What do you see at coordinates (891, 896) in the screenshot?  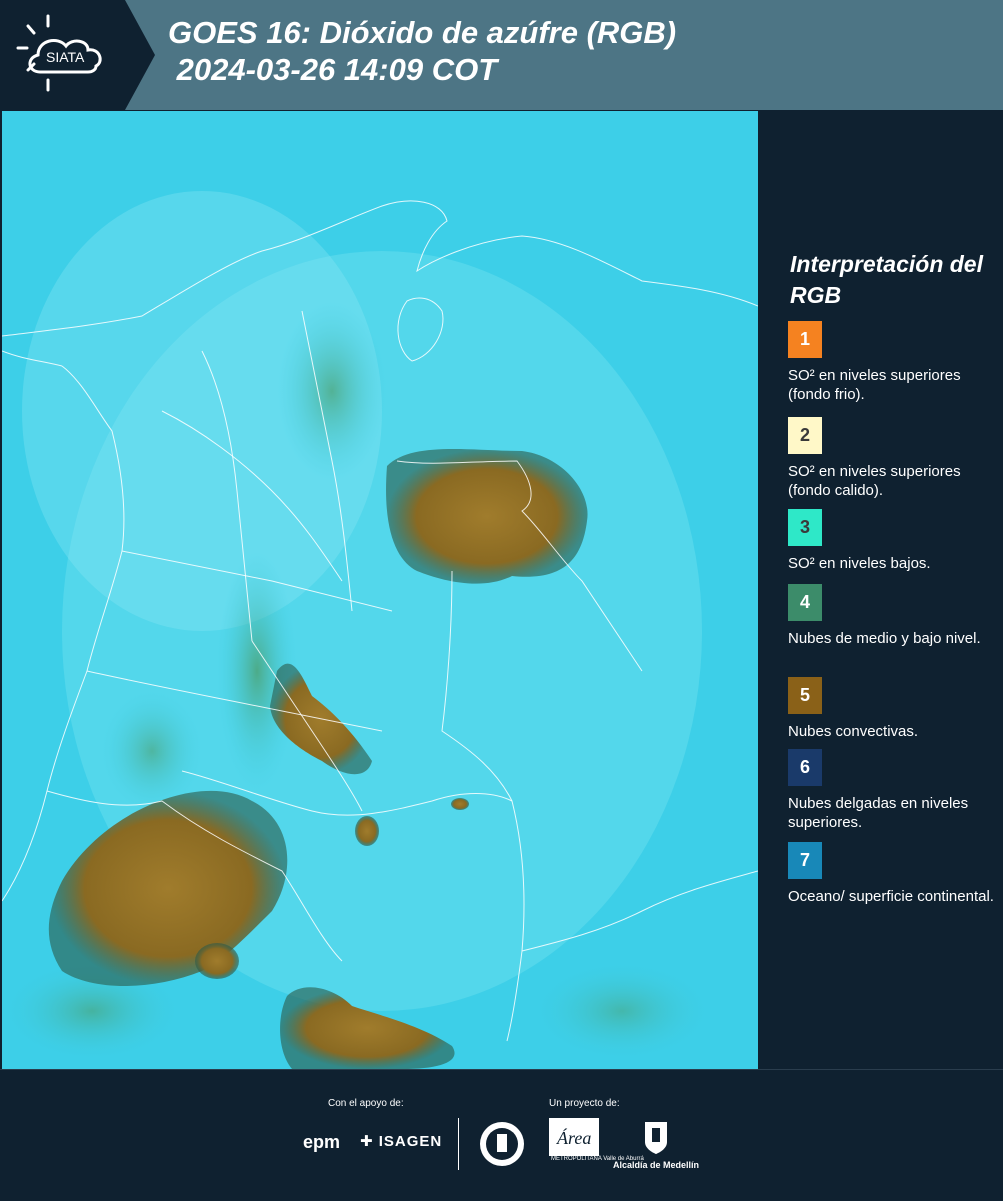 I see `legend-label: Oceano/ superficie continental.` at bounding box center [891, 896].